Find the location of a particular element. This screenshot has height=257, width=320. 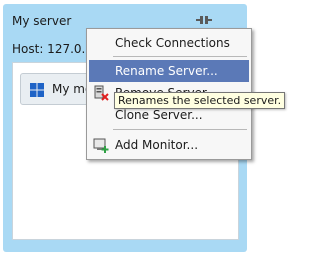

server-name: My server is located at coordinates (42, 21).